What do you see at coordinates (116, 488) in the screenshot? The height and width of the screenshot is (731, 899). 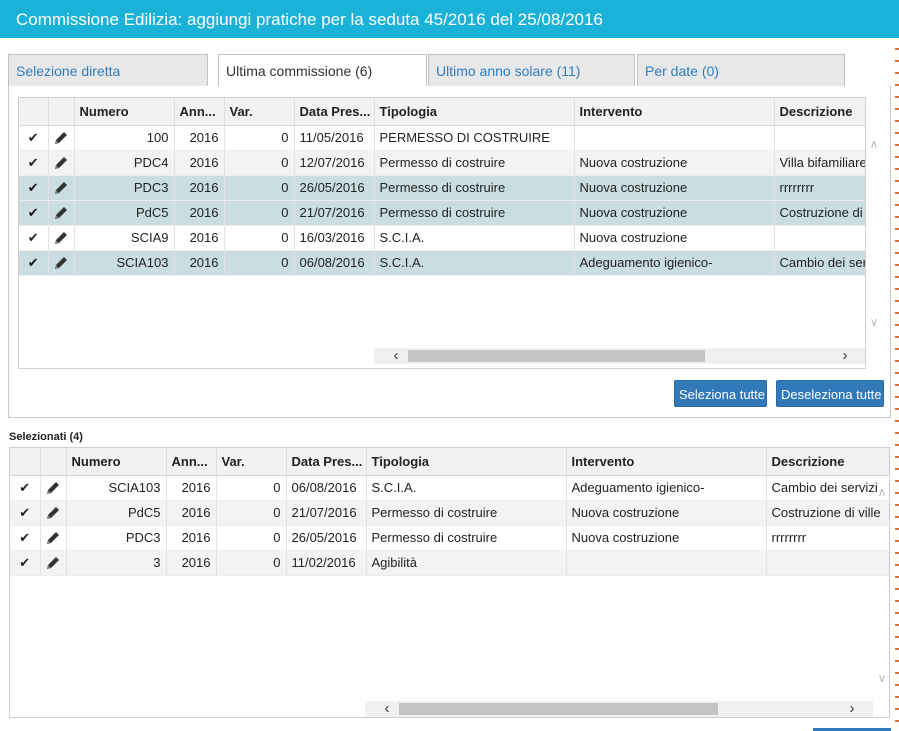 I see `cell-numero: SCIA103` at bounding box center [116, 488].